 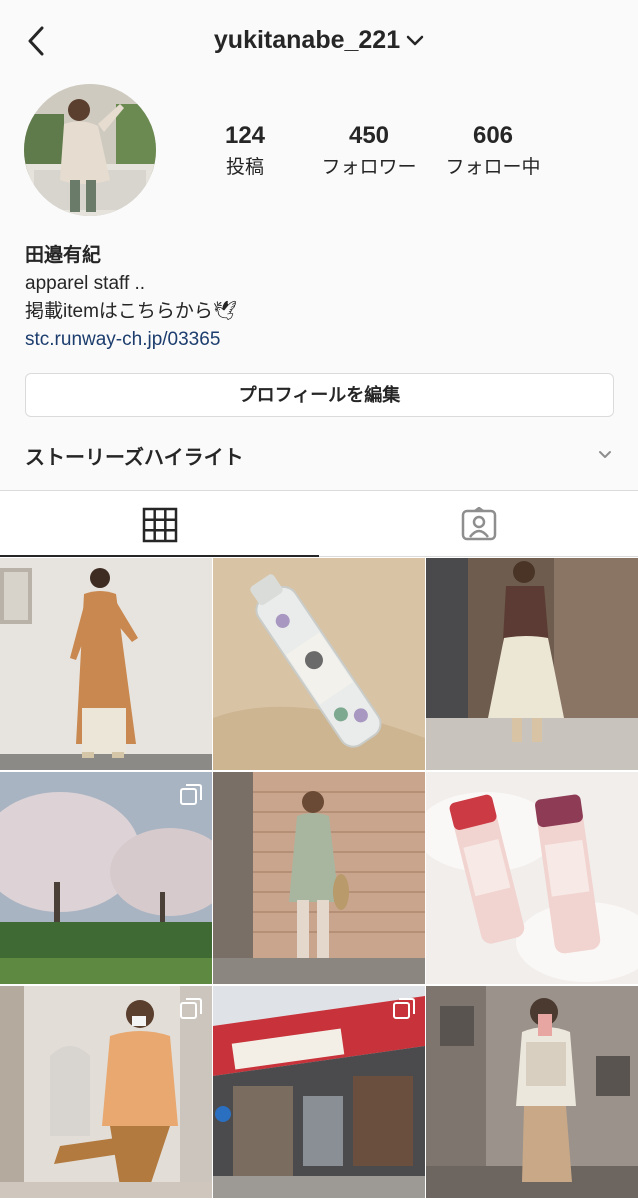 I want to click on tagged-person-icon, so click(x=479, y=524).